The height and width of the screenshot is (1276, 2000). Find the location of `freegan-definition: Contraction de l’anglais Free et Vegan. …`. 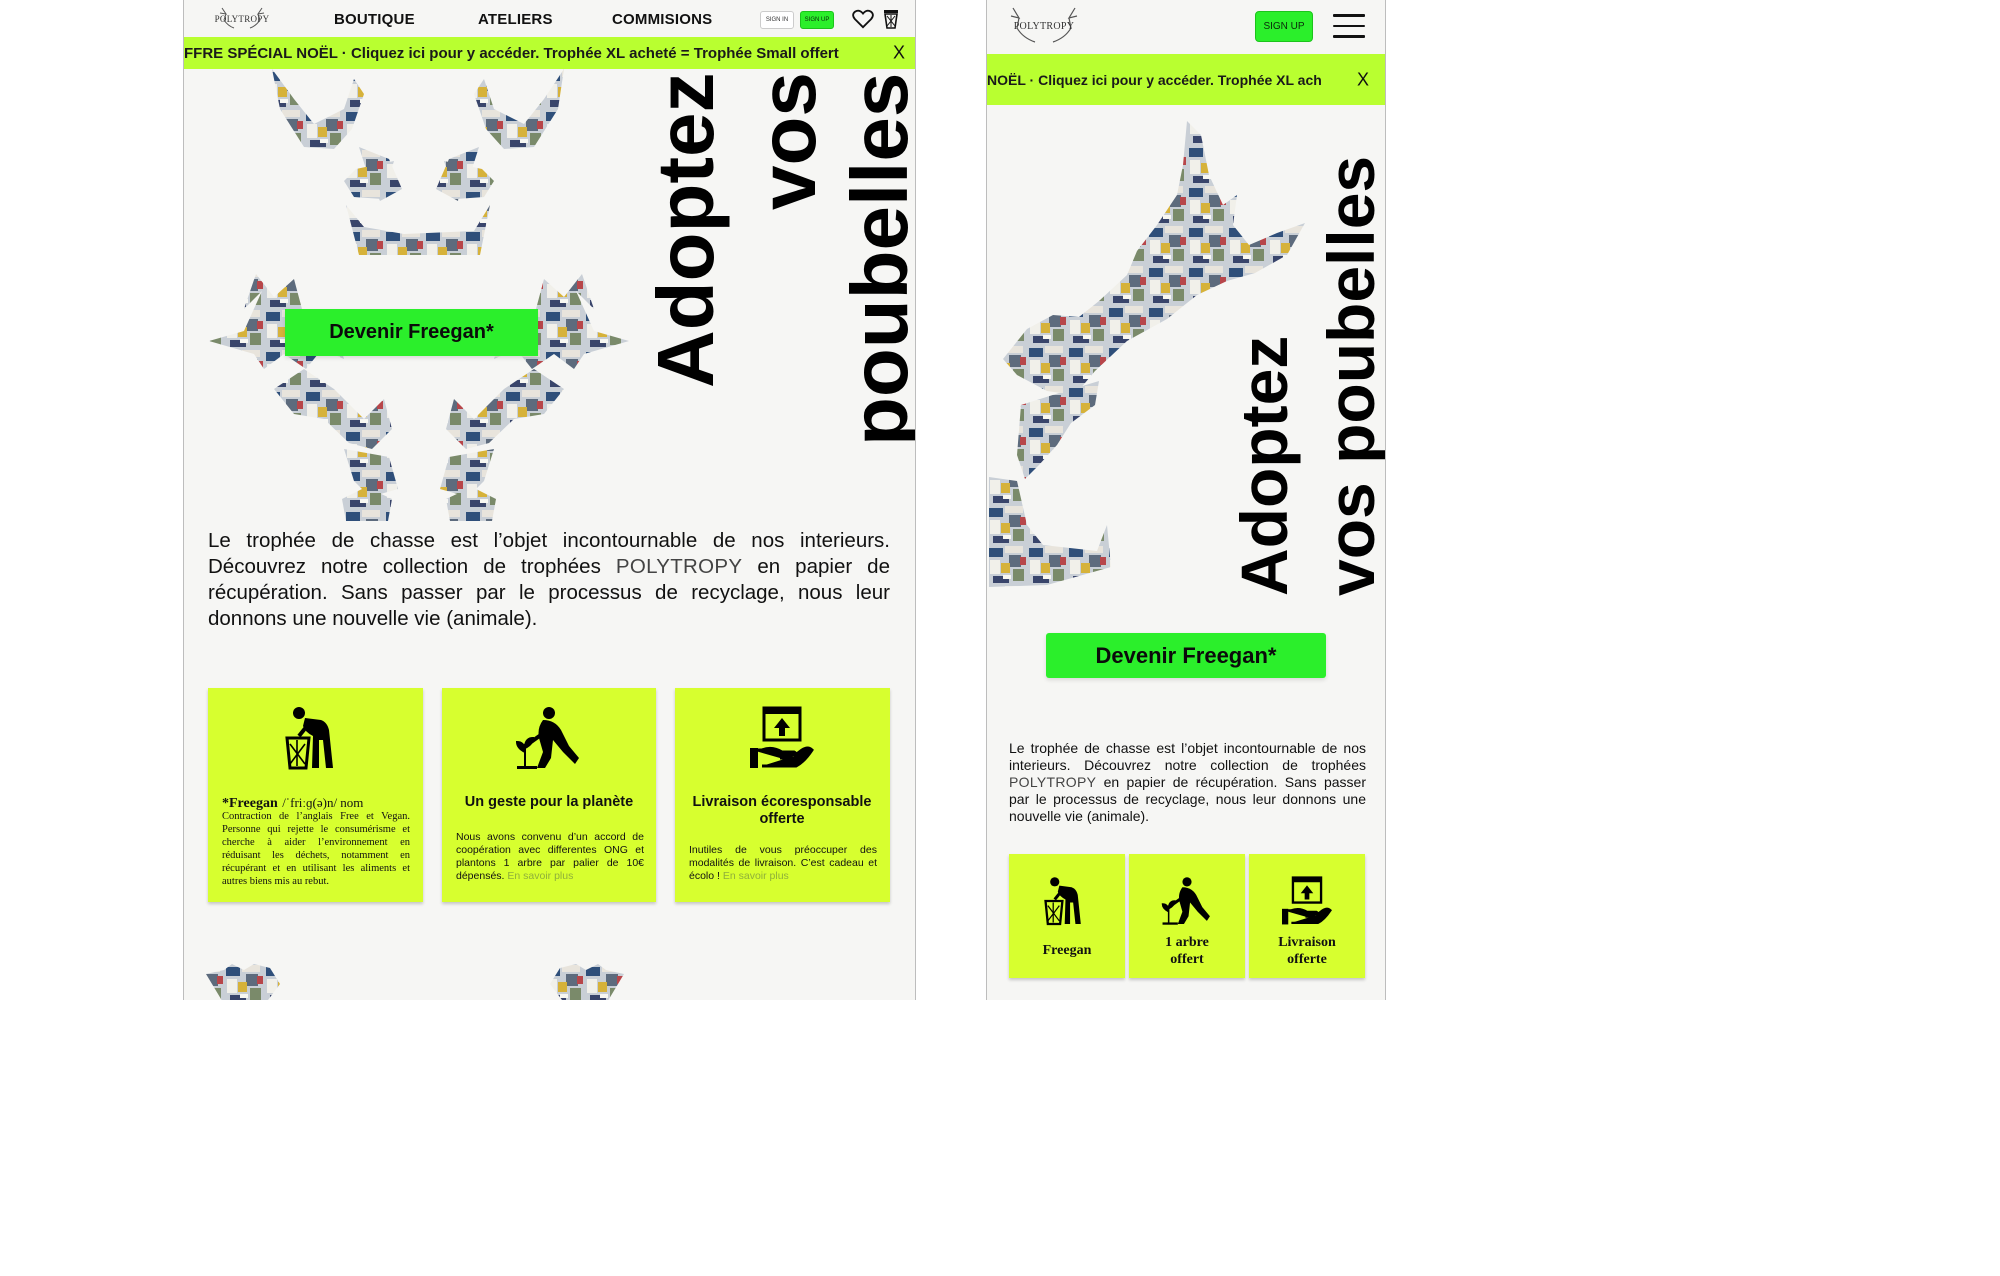

freegan-definition: Contraction de l’anglais Free et Vegan. … is located at coordinates (316, 849).